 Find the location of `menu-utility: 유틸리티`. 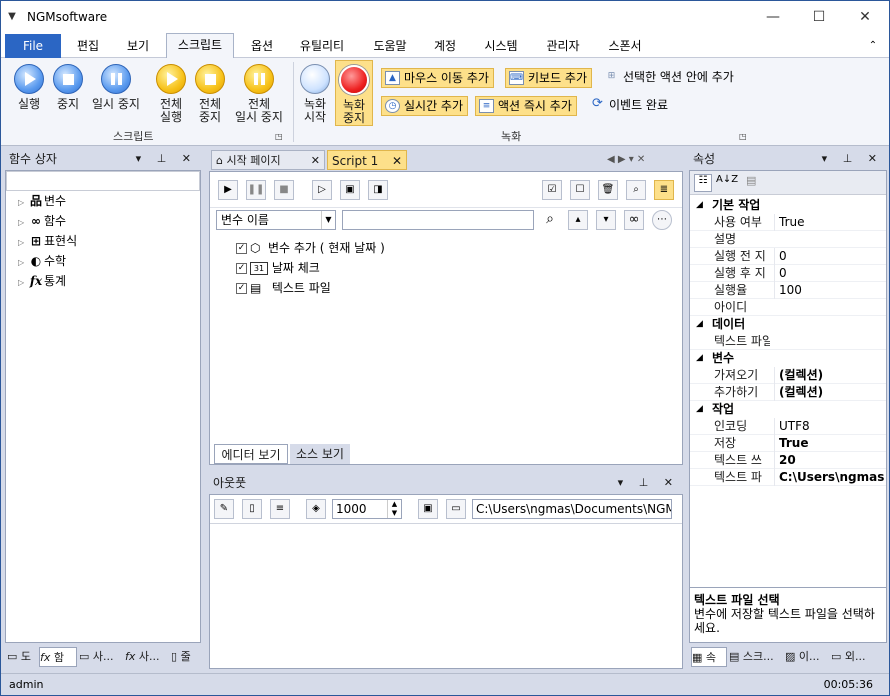

menu-utility: 유틸리티 is located at coordinates (322, 46).